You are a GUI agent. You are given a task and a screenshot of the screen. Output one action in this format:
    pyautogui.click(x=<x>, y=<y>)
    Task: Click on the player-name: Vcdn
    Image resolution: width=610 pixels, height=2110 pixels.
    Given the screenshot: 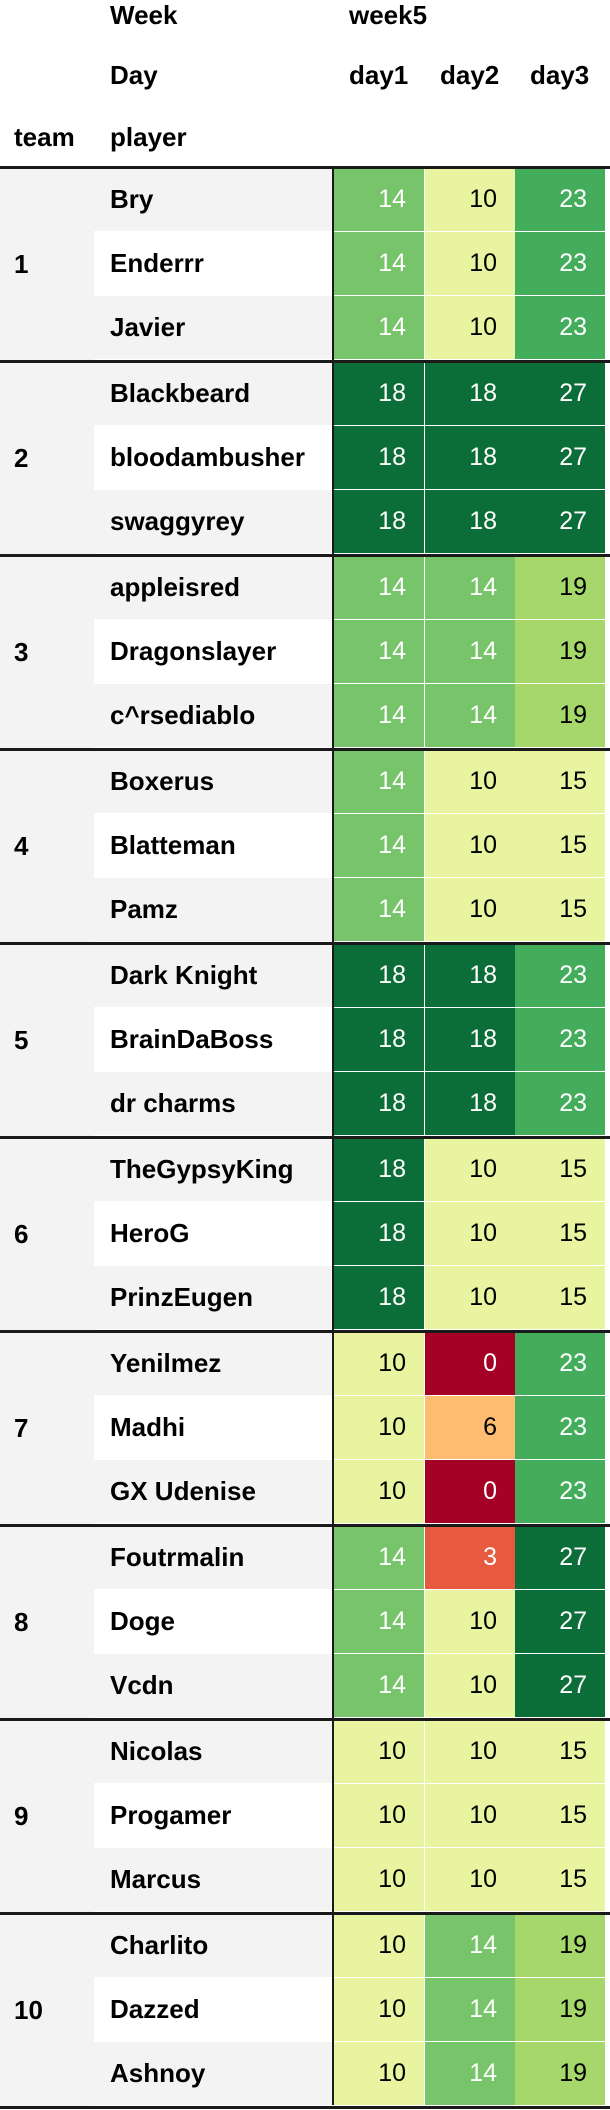 What is the action you would take?
    pyautogui.click(x=214, y=1685)
    